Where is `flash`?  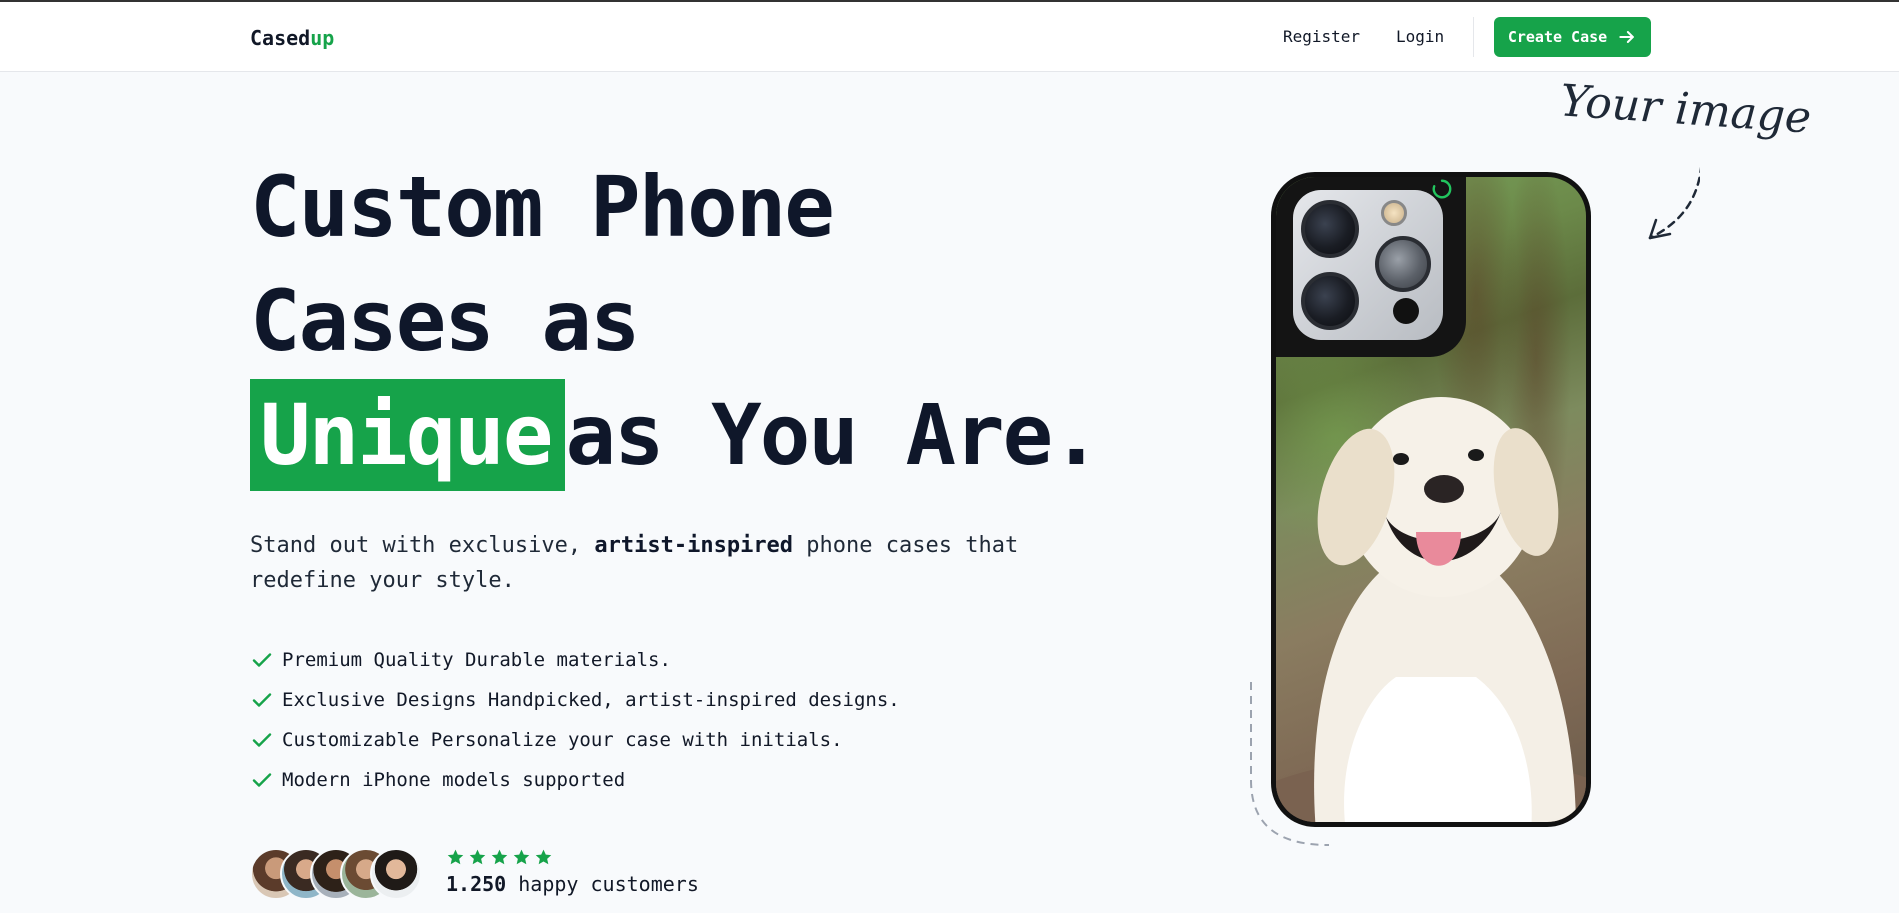 flash is located at coordinates (1394, 213).